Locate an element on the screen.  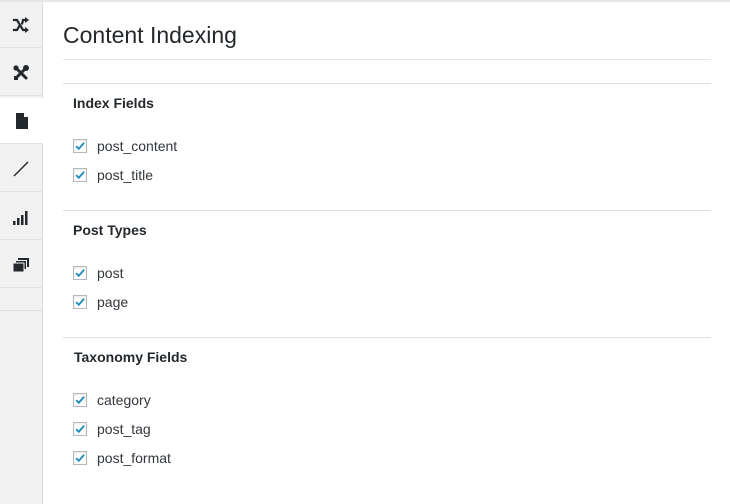
sidebar is located at coordinates (21, 253).